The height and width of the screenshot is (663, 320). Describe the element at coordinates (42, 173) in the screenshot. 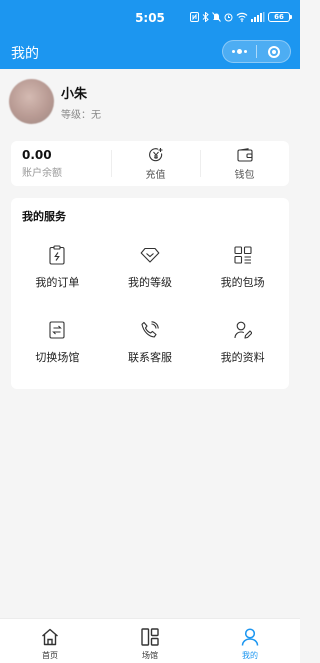

I see `balance-label: 账户余额` at that location.